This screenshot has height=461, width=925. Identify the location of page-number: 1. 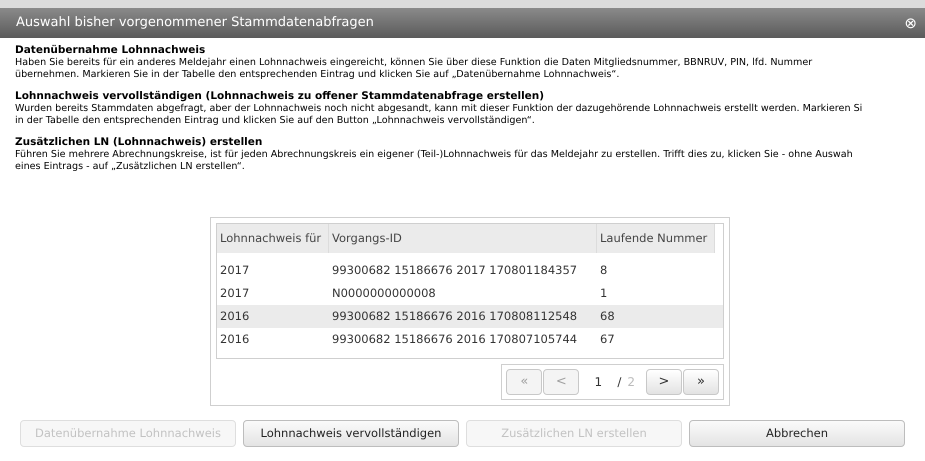
(598, 382).